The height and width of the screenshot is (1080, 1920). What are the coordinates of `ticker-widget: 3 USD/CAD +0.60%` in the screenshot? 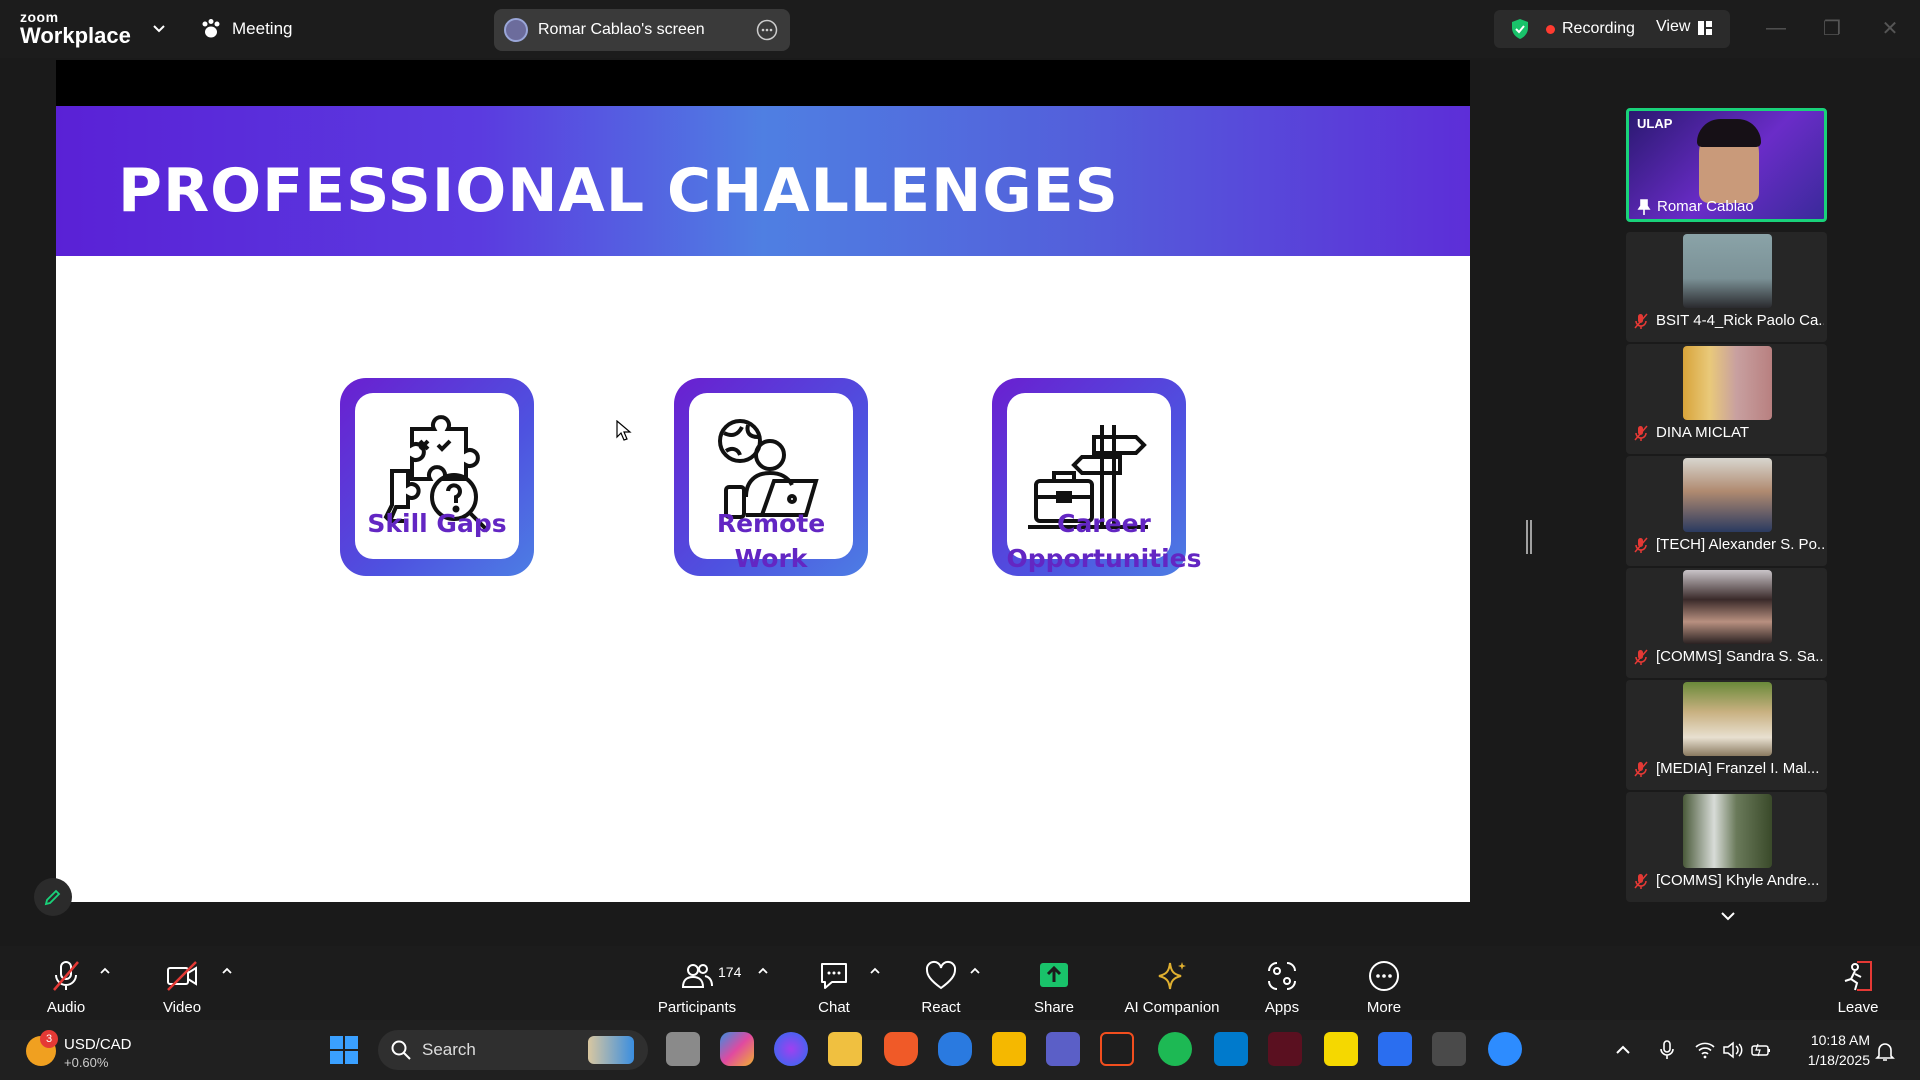 It's located at (76, 1050).